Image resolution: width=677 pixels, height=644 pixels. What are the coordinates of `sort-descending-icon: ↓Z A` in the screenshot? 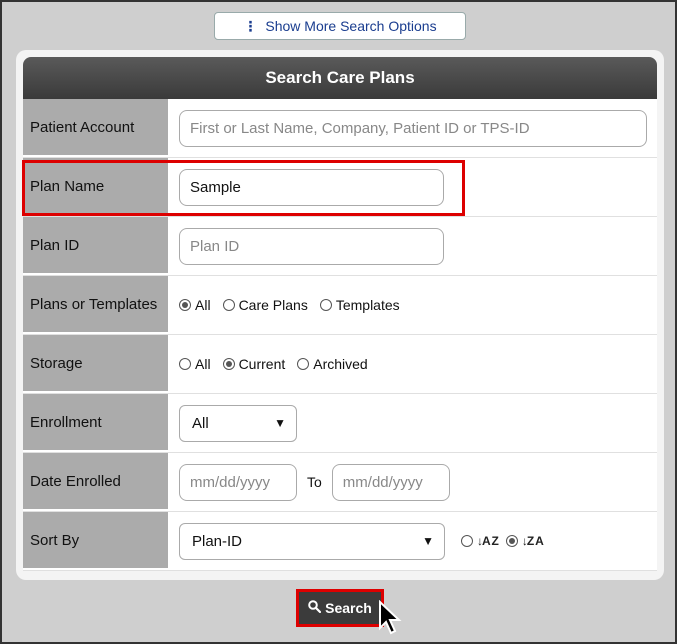 It's located at (532, 541).